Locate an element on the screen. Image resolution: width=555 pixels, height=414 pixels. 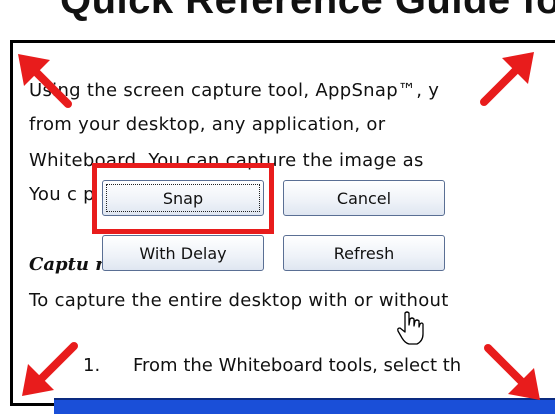
paragraph-line-2: from your desktop, any application, or is located at coordinates (207, 124).